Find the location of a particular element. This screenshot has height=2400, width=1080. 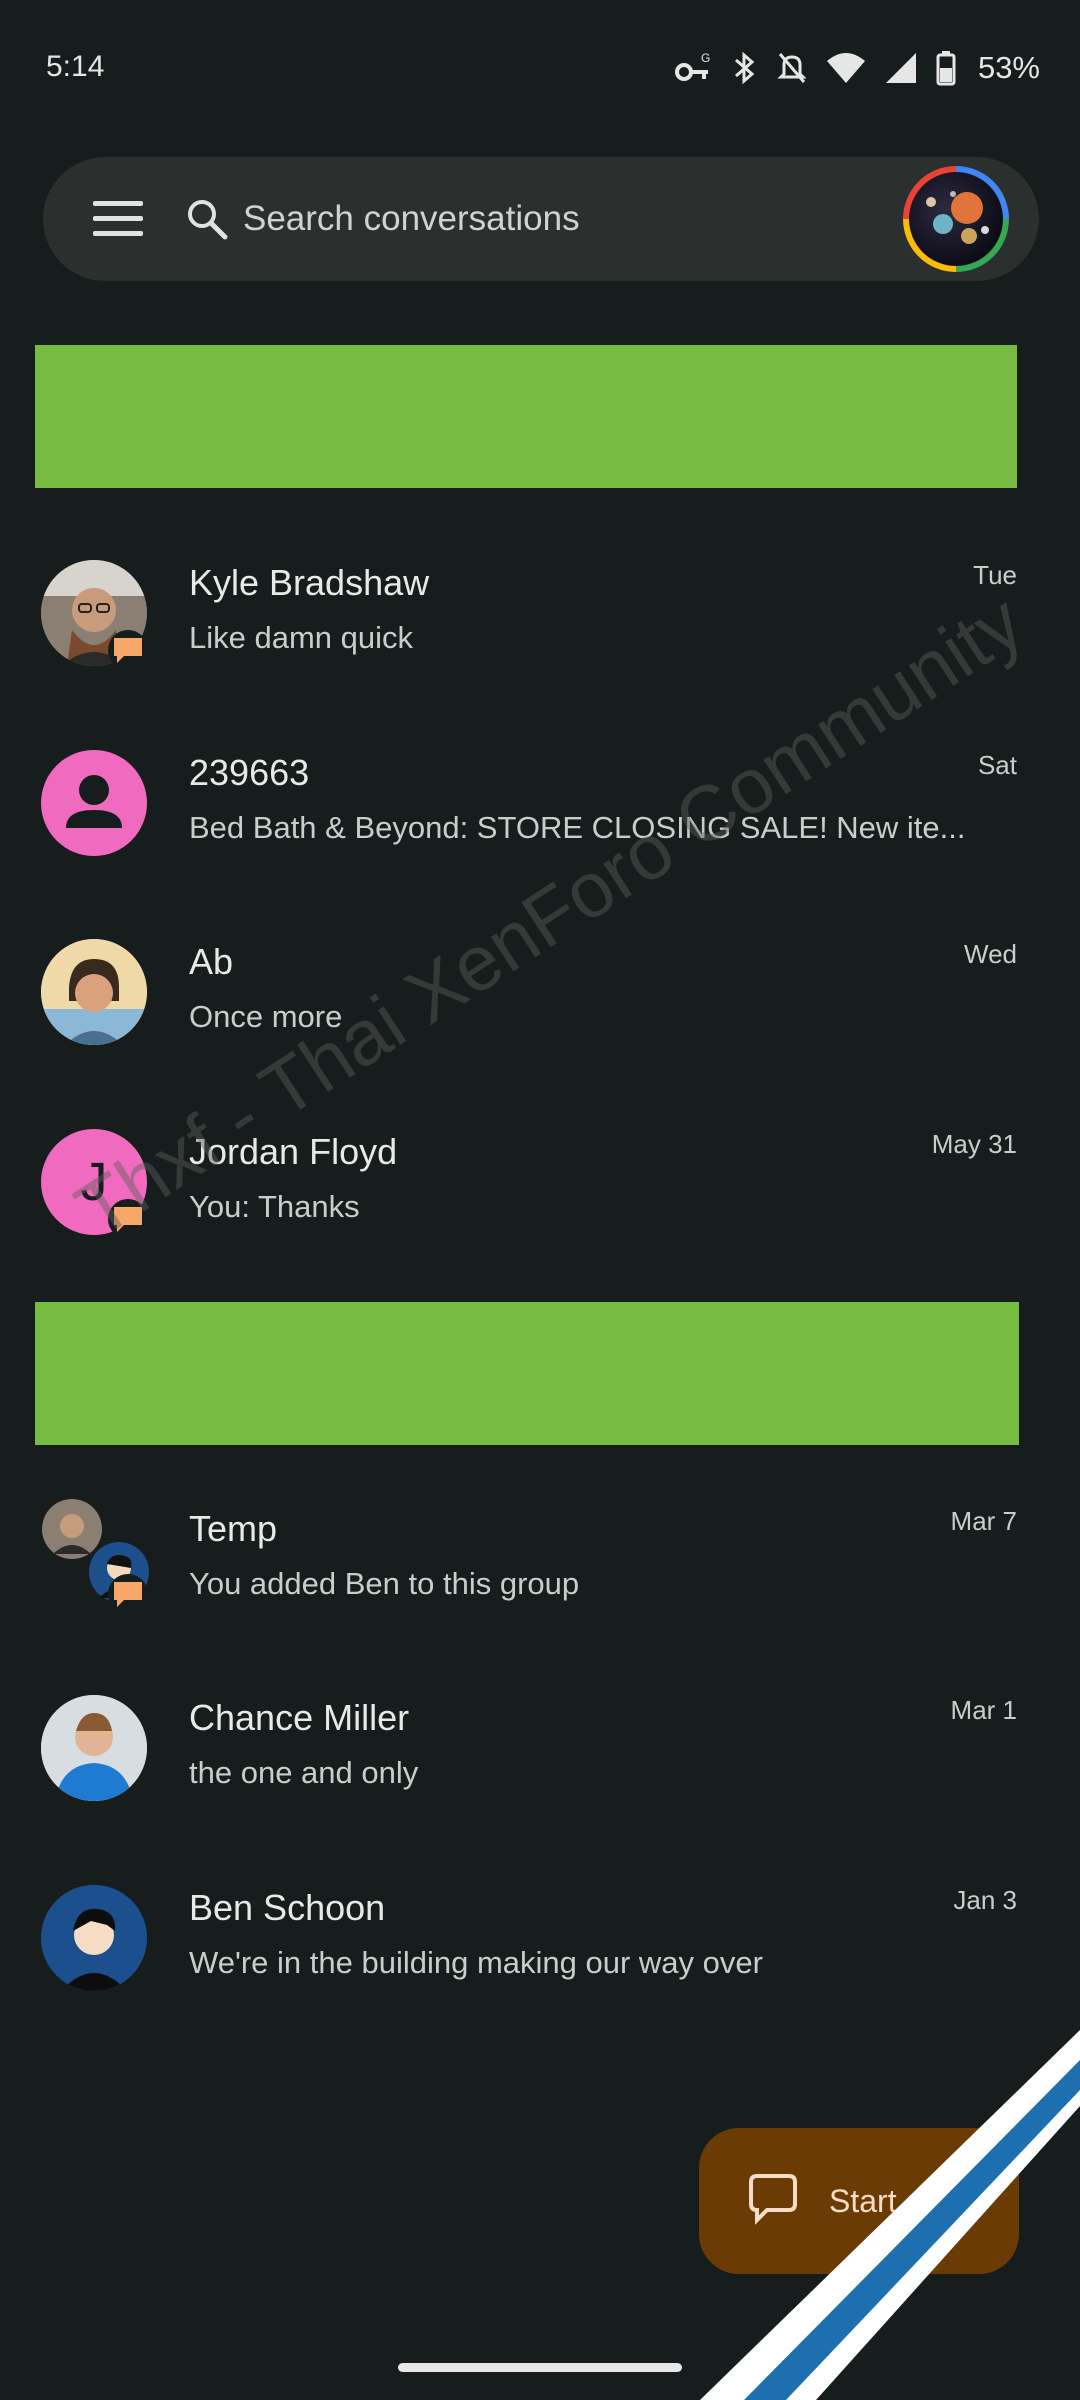

conversation-item: Ab Once more Wed is located at coordinates (540, 1018).